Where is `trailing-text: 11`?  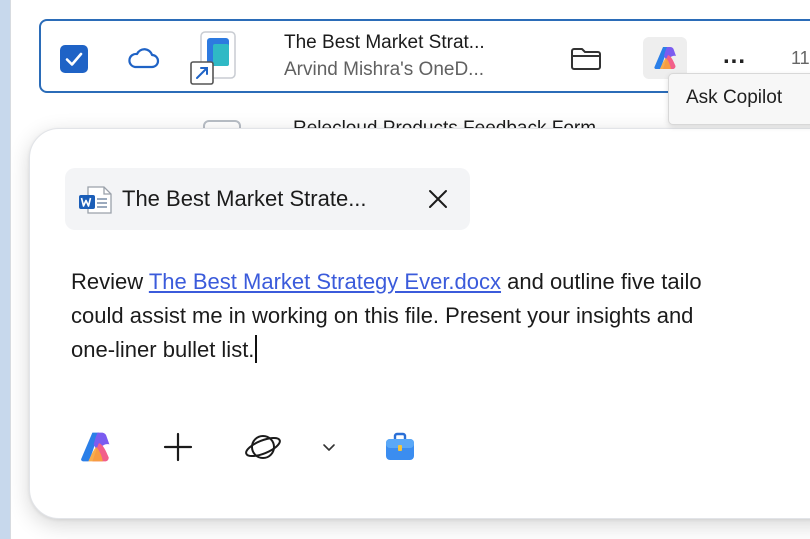
trailing-text: 11 is located at coordinates (800, 58).